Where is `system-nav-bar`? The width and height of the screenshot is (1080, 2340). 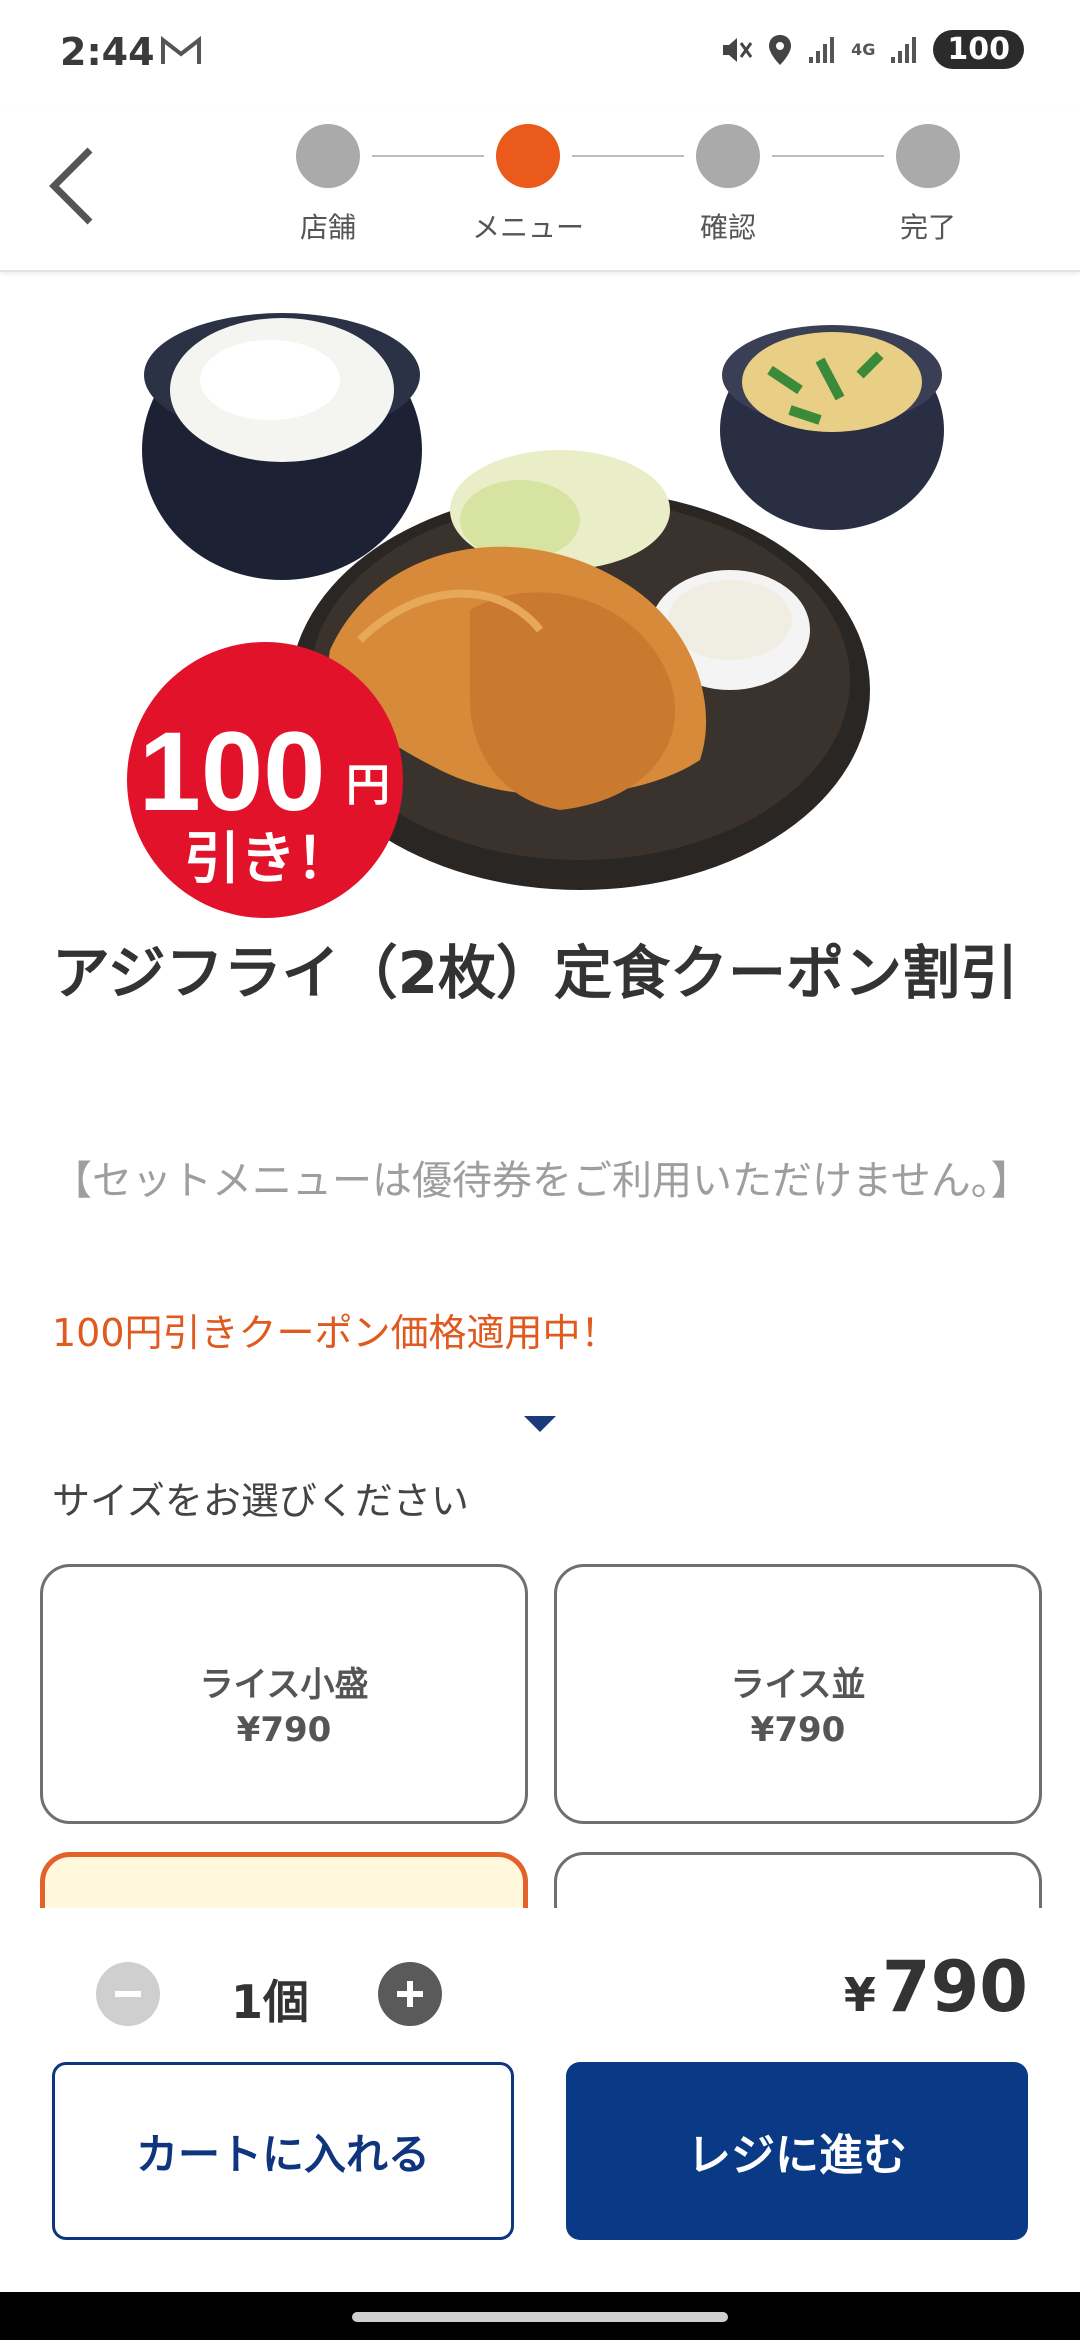
system-nav-bar is located at coordinates (540, 2316).